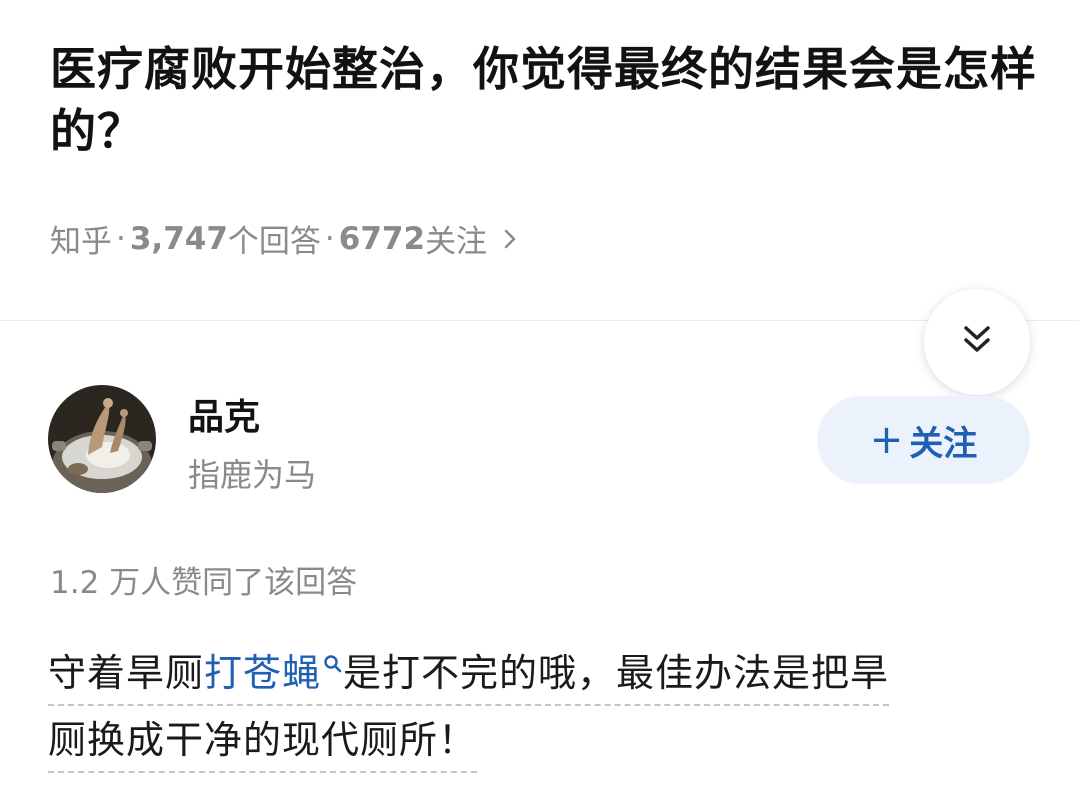 This screenshot has height=793, width=1079. What do you see at coordinates (333, 664) in the screenshot?
I see `search-icon` at bounding box center [333, 664].